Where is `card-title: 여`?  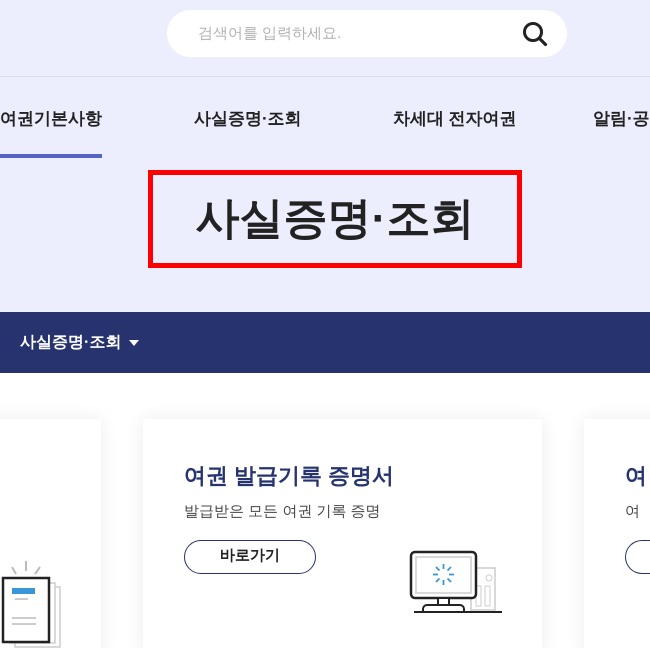
card-title: 여 is located at coordinates (636, 476).